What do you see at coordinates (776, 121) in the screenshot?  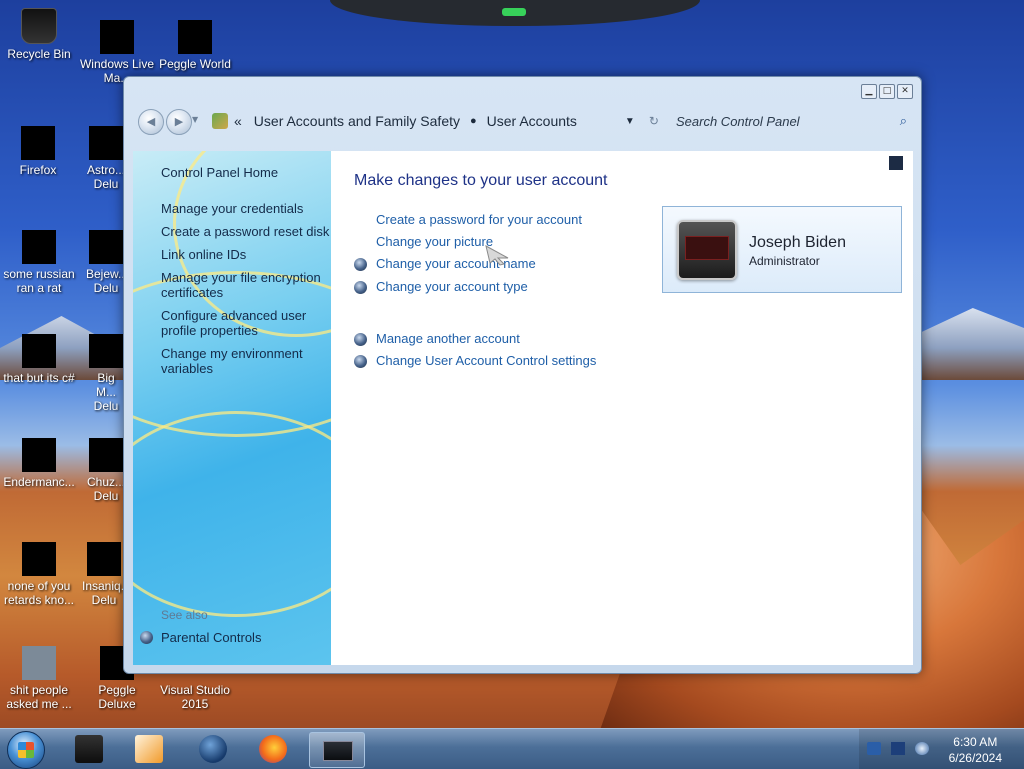 I see `search-input` at bounding box center [776, 121].